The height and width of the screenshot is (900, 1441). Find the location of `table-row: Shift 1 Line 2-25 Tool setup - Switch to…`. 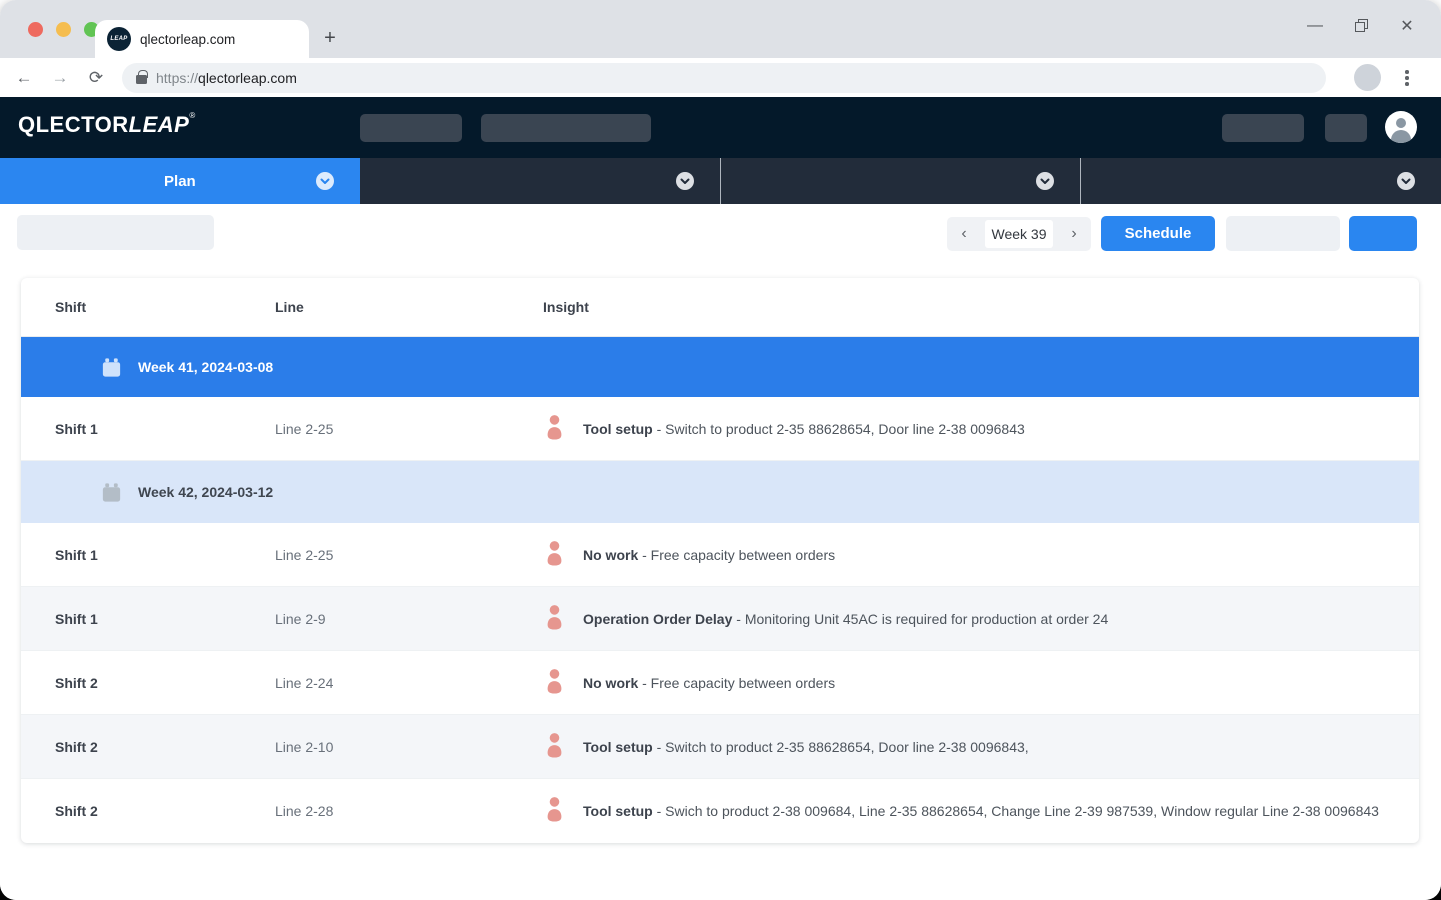

table-row: Shift 1 Line 2-25 Tool setup - Switch to… is located at coordinates (720, 429).